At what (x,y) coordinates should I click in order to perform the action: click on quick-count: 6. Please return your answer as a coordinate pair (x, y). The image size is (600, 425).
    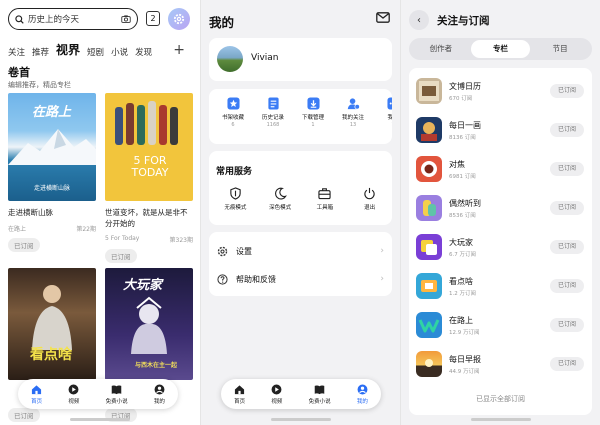
    Looking at the image, I should click on (233, 125).